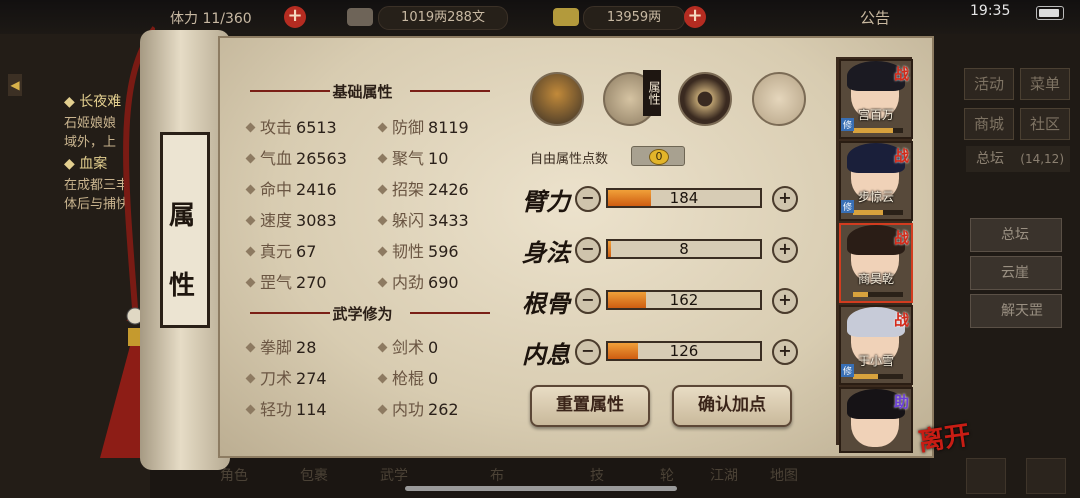  I want to click on attribute-label: 命中, so click(276, 189).